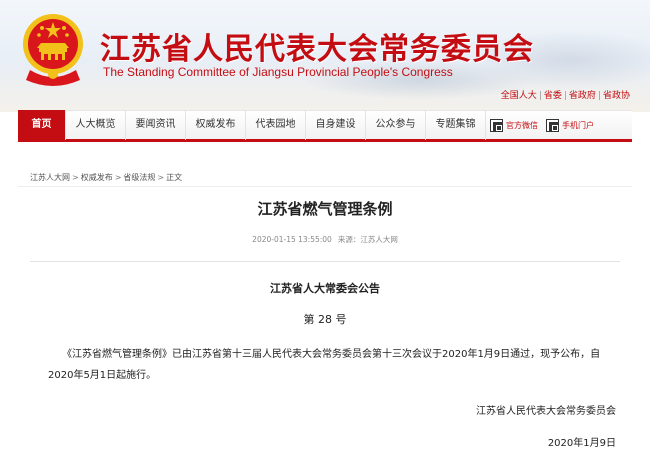 This screenshot has width=650, height=458. Describe the element at coordinates (156, 125) in the screenshot. I see `nav-item-news: 要闻资讯` at that location.